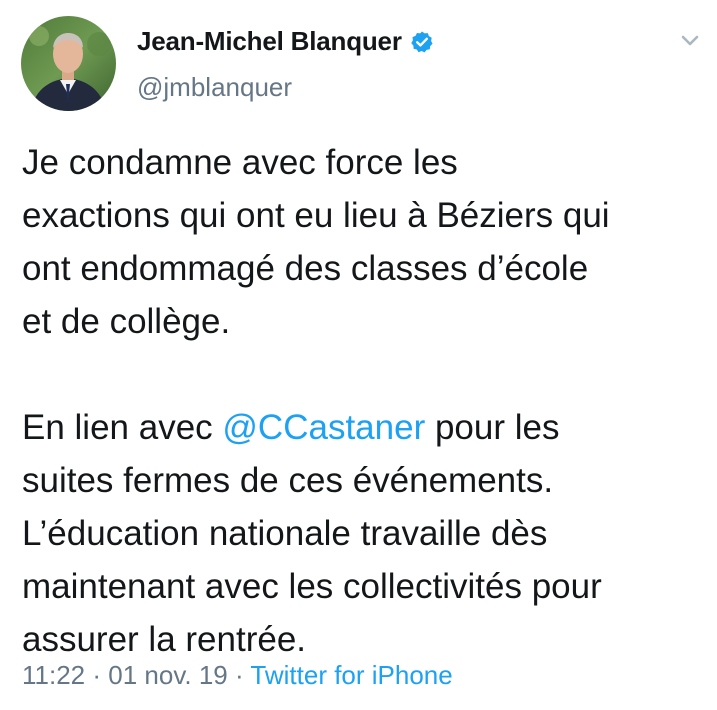  Describe the element at coordinates (288, 480) in the screenshot. I see `tweet-line: suites fermes de ces événements.` at that location.